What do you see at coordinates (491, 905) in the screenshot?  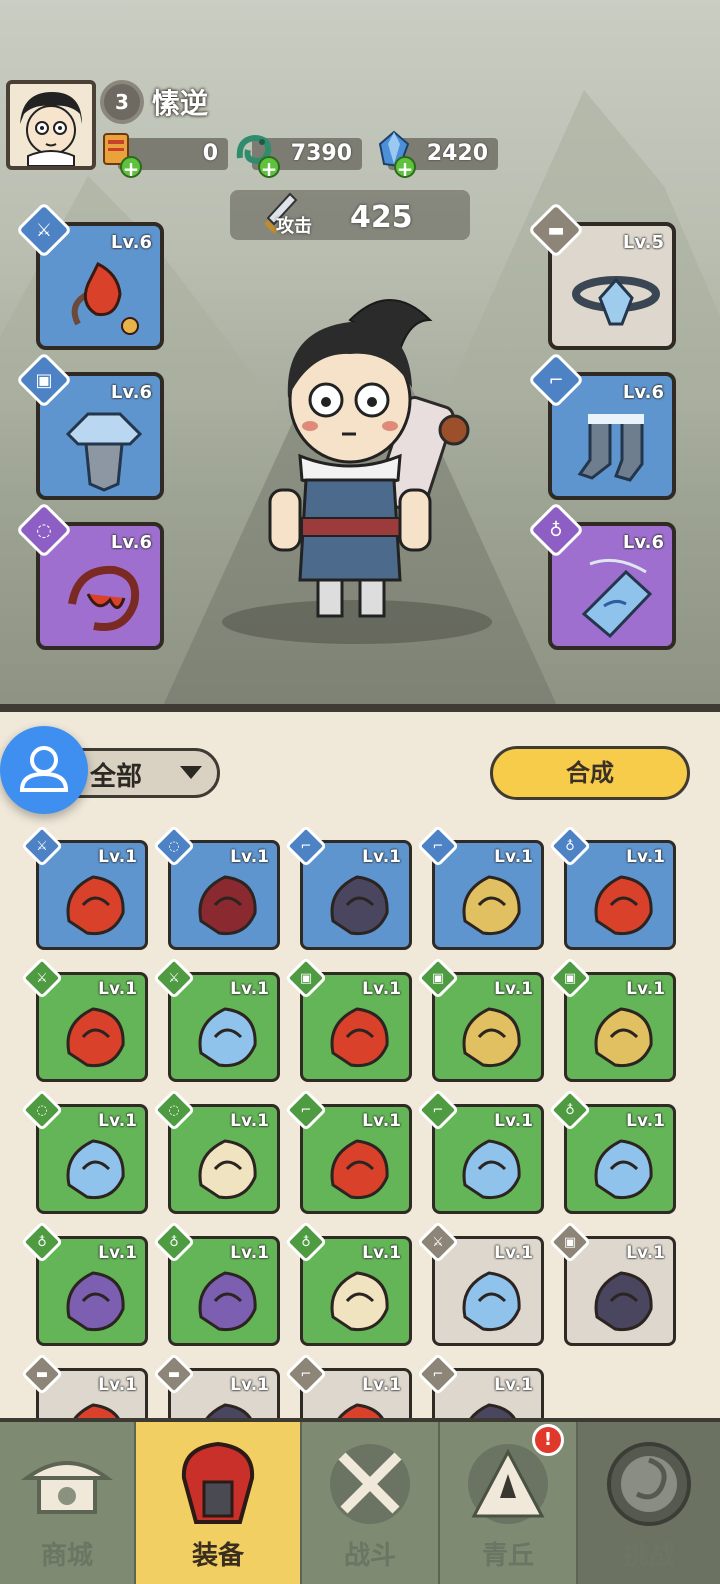 I see `gold-boots-icon` at bounding box center [491, 905].